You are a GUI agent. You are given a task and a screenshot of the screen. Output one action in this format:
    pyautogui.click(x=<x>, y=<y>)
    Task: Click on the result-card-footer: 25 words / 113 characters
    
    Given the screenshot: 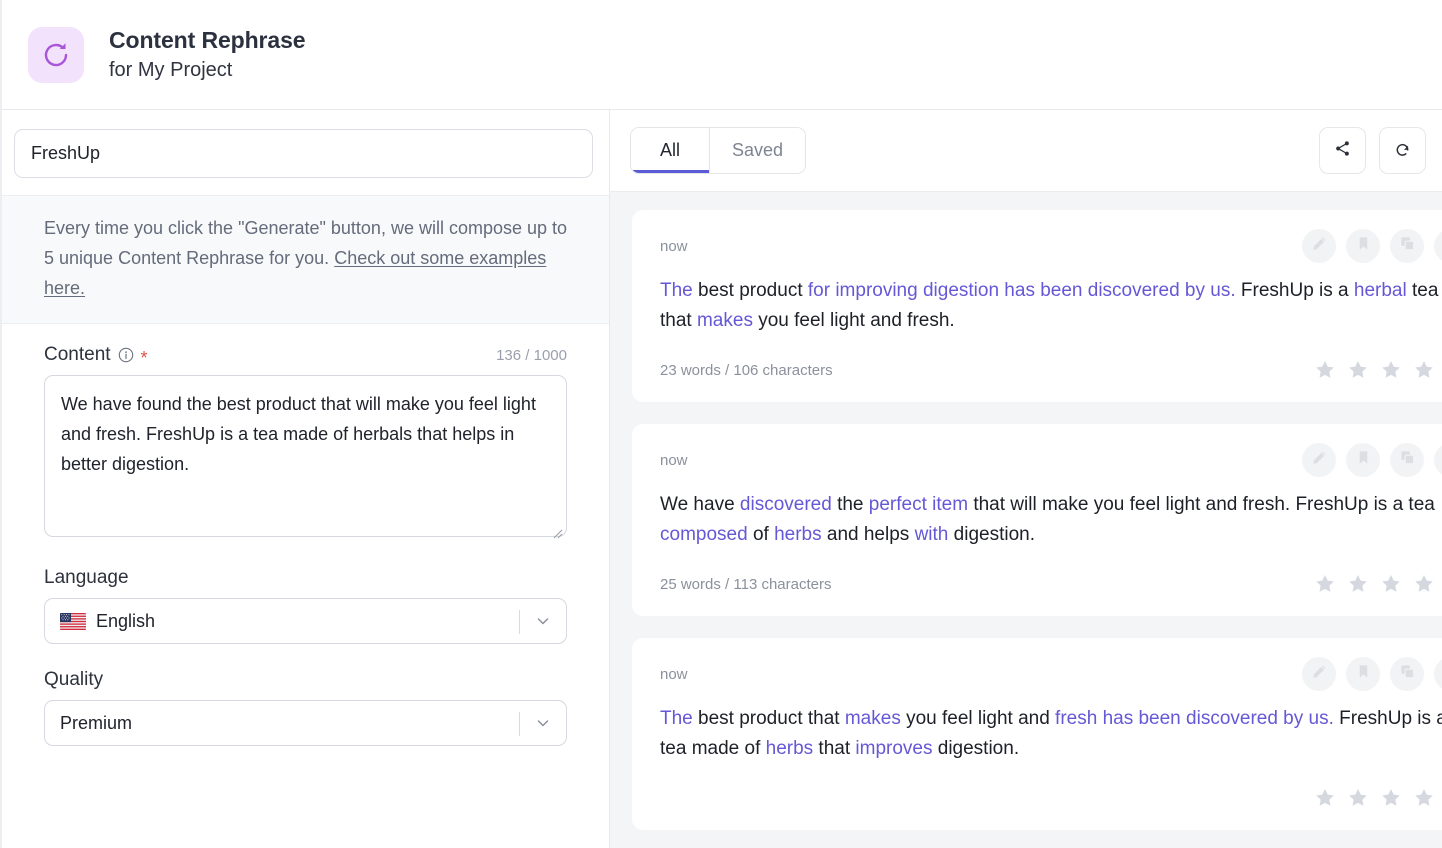 What is the action you would take?
    pyautogui.click(x=1051, y=584)
    